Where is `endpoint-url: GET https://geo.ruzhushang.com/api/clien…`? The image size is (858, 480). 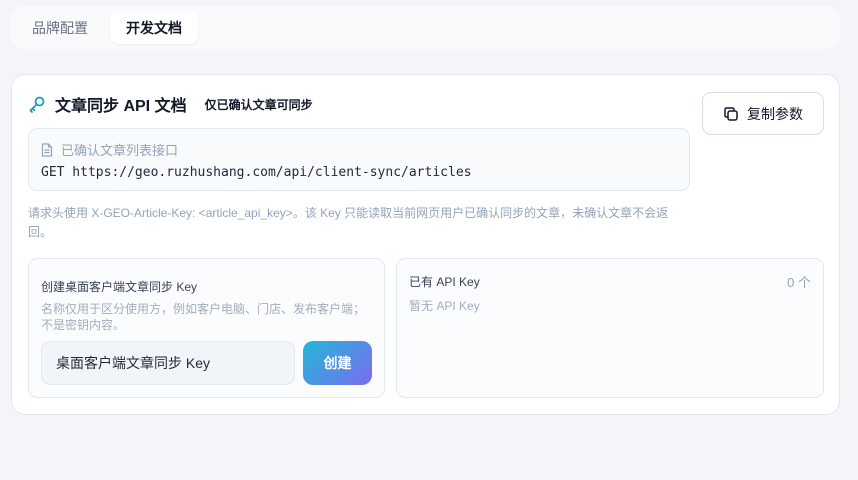 endpoint-url: GET https://geo.ruzhushang.com/api/clien… is located at coordinates (256, 172).